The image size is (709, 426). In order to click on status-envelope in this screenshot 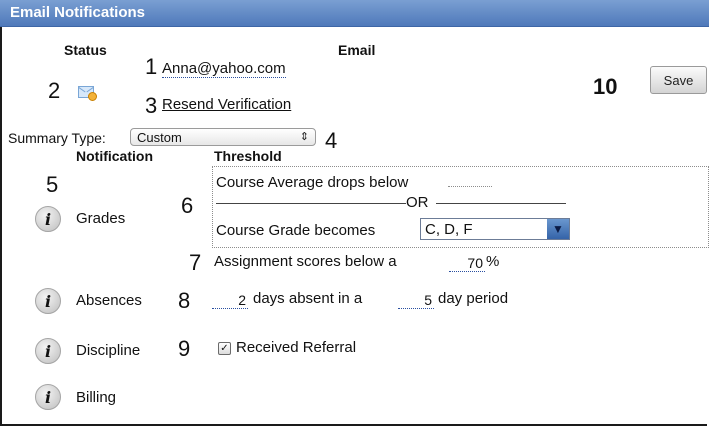, I will do `click(87, 93)`.